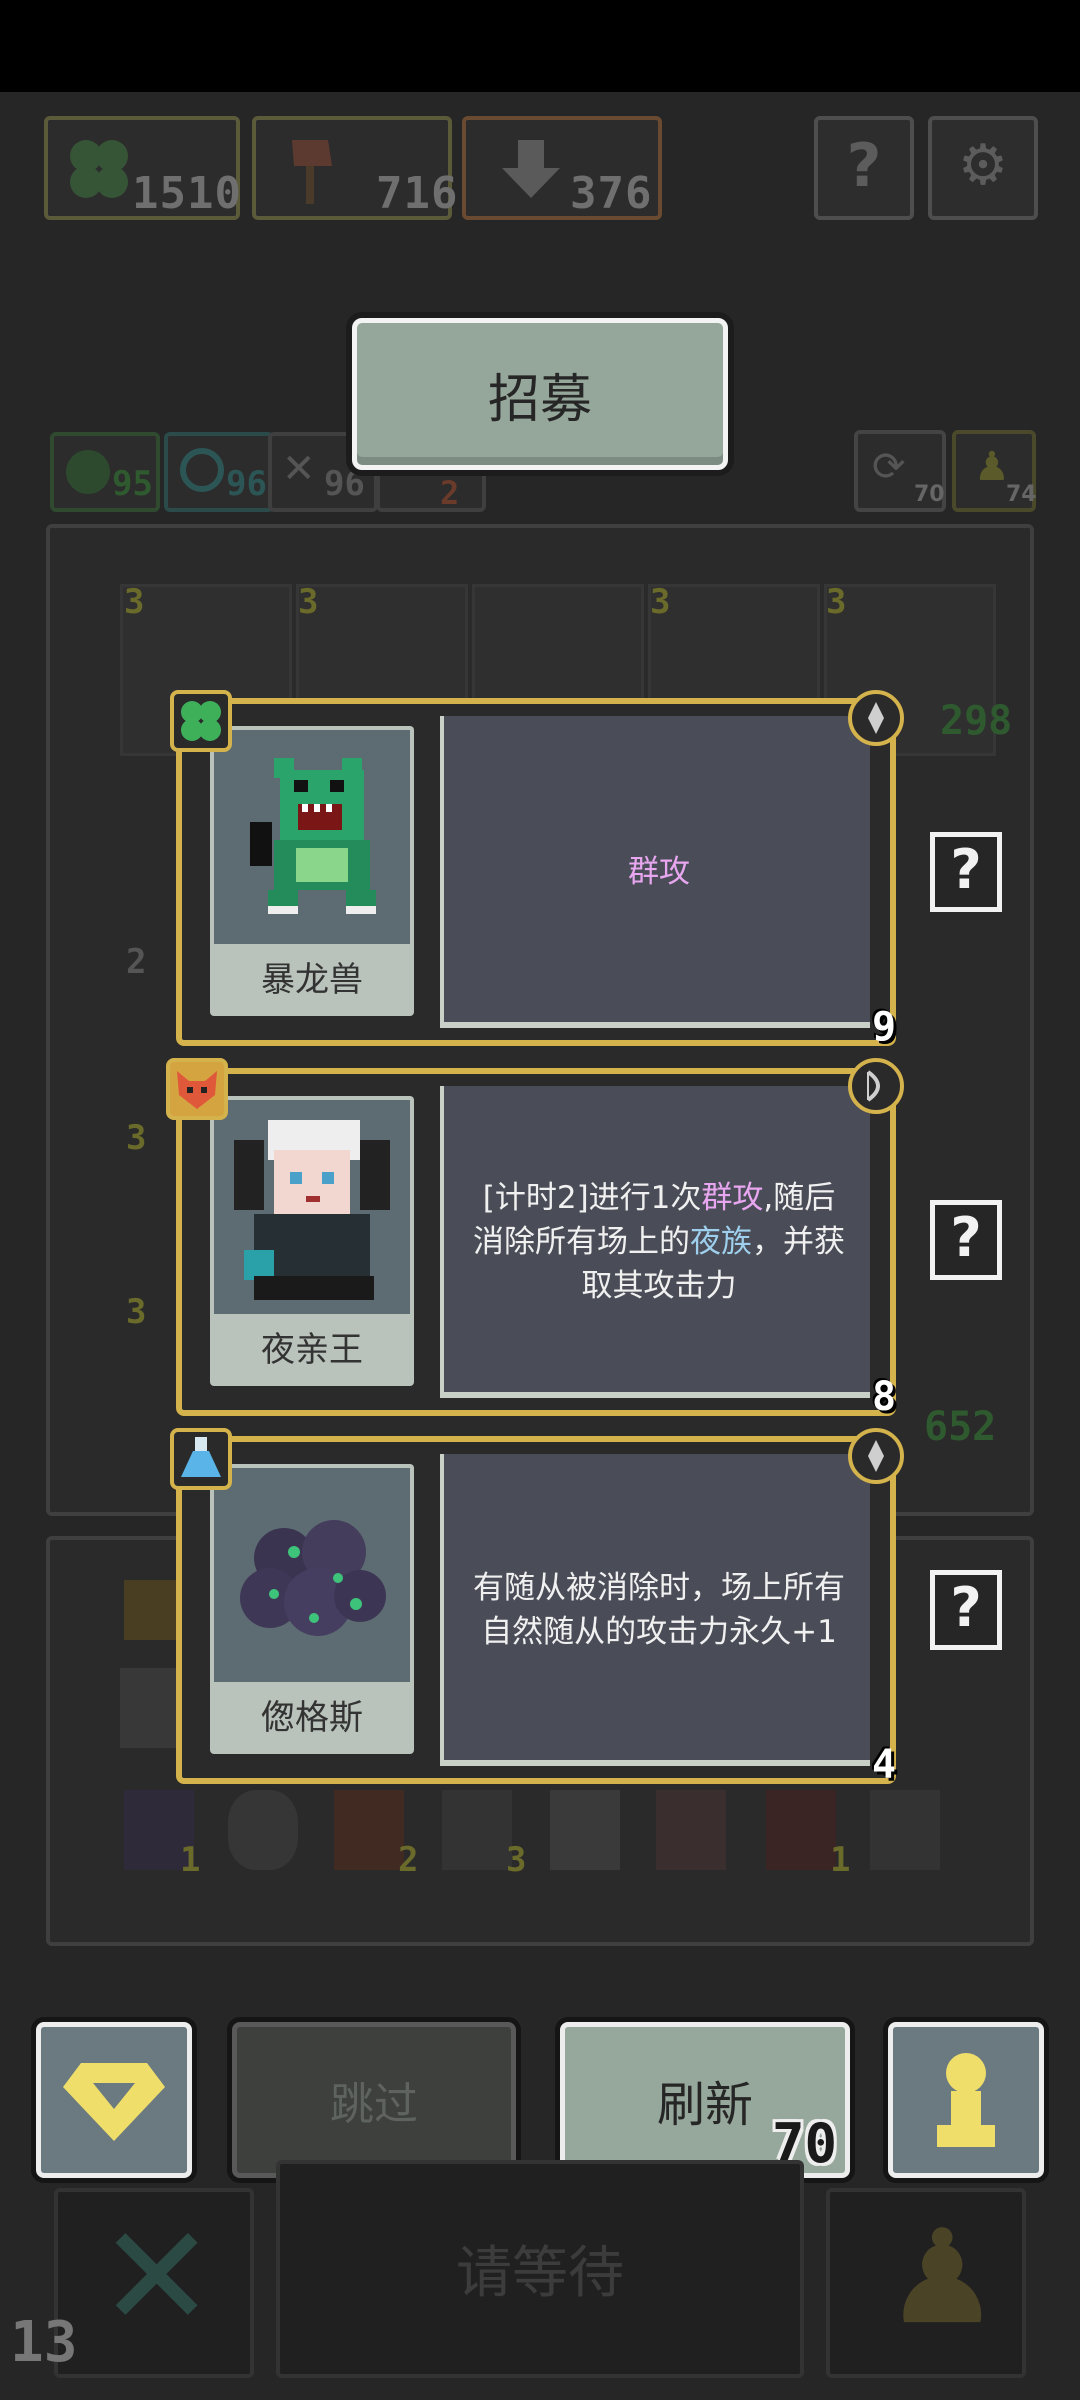 The width and height of the screenshot is (1080, 2400). What do you see at coordinates (562, 168) in the screenshot?
I see `resource-arrow: 376` at bounding box center [562, 168].